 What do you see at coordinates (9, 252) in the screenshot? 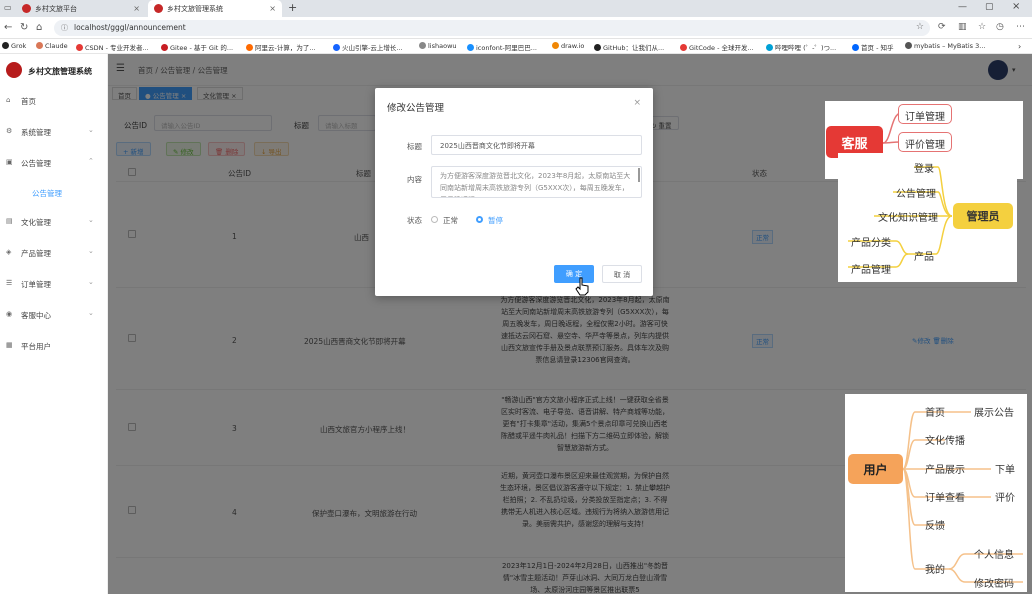
I see `shop-icon: ◈` at bounding box center [9, 252].